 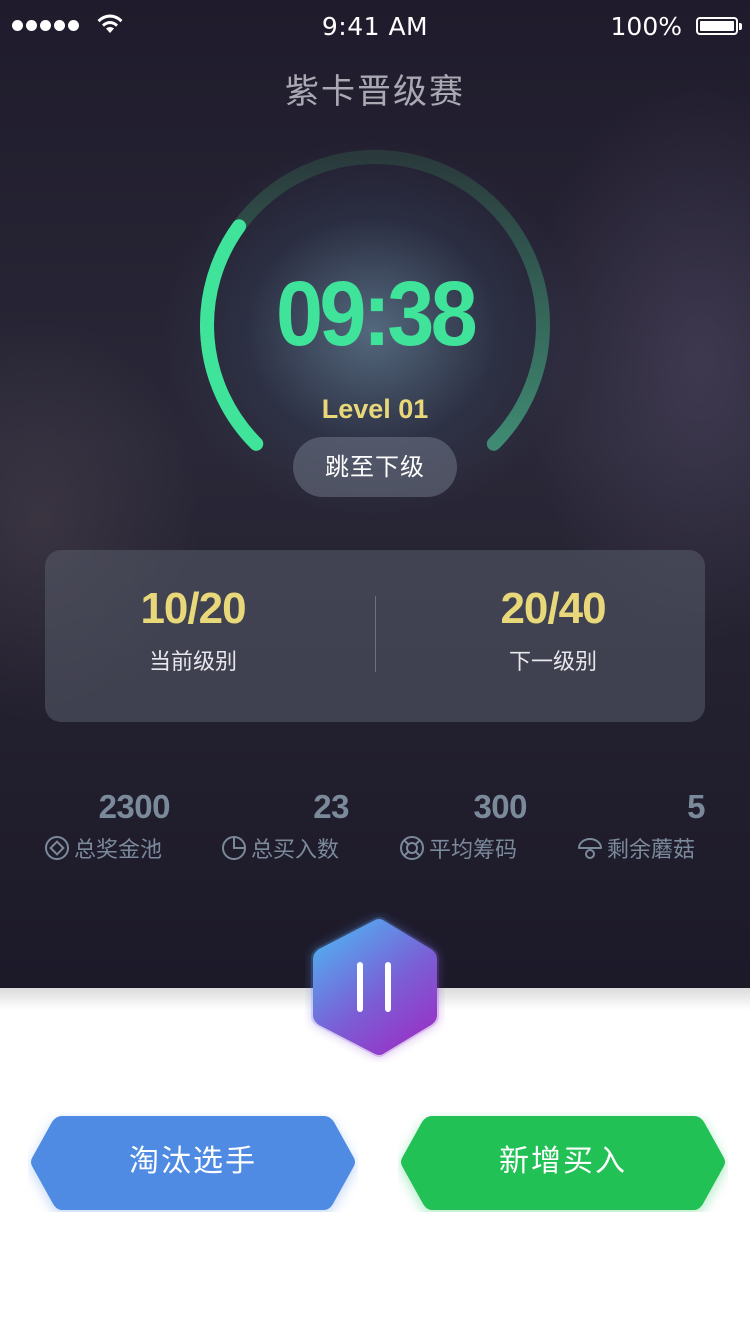 I want to click on add-buyin-button-label: 新增买入, so click(x=563, y=1161).